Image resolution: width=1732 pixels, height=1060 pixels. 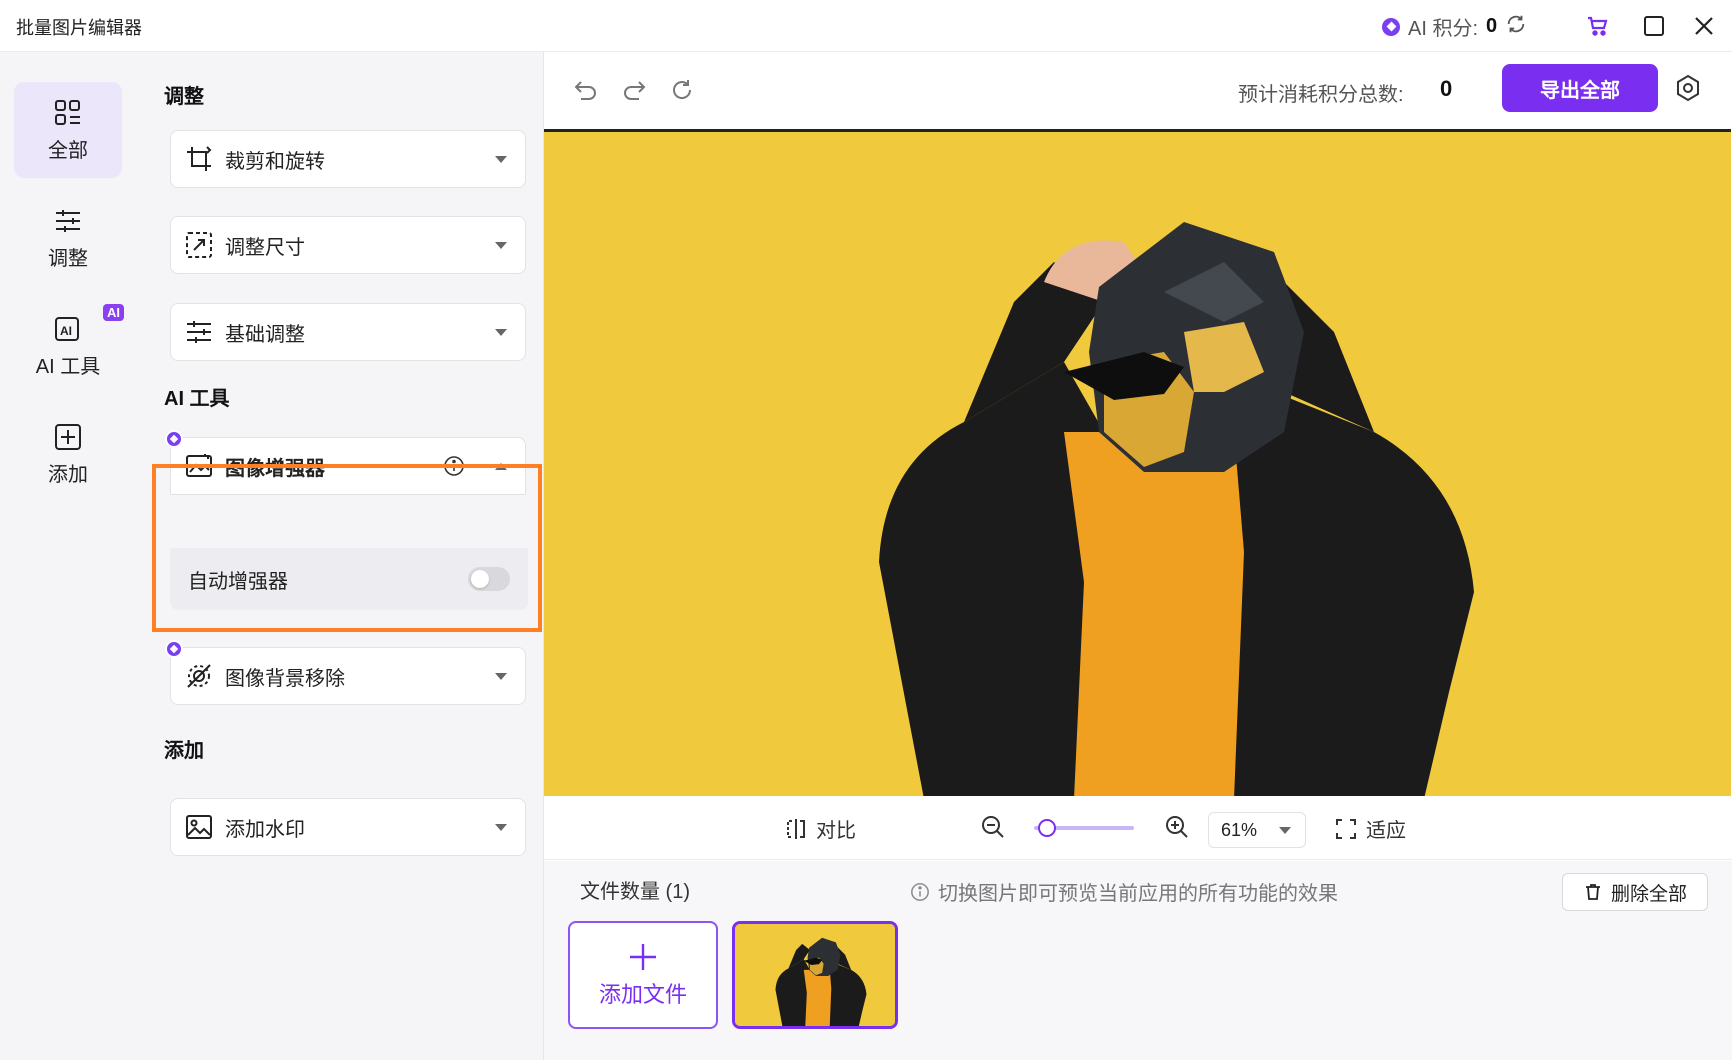 I want to click on hint-text: 切换图片即可预览当前应用的所有功能的效果, so click(x=1138, y=894).